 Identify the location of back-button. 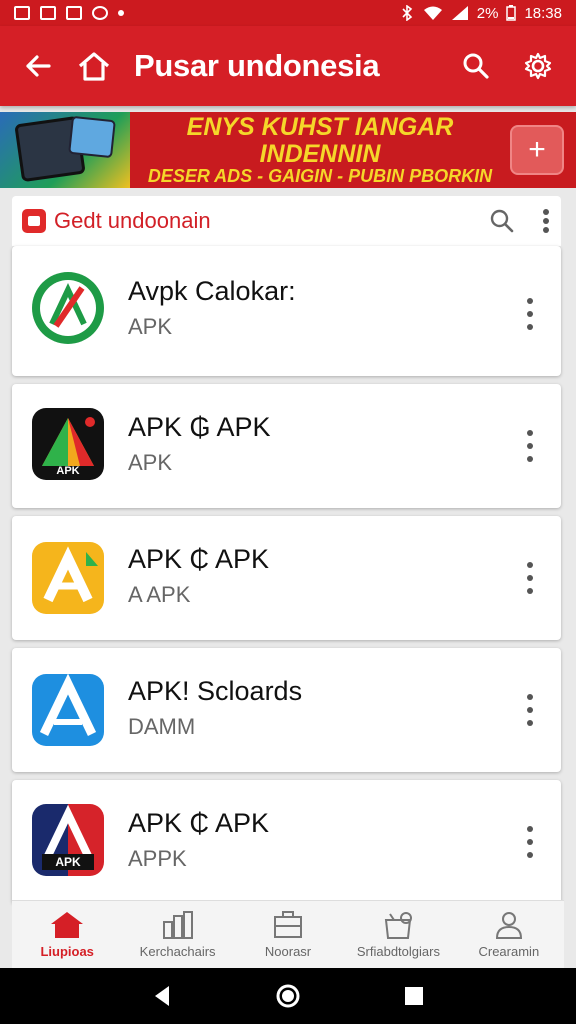
(38, 66).